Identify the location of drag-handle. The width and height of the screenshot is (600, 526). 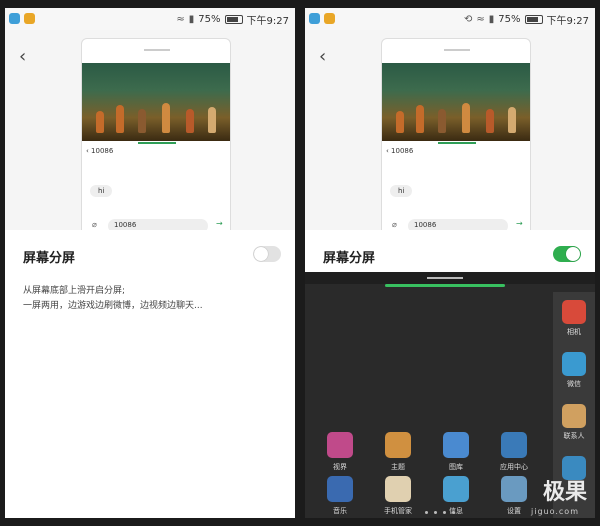
(445, 278).